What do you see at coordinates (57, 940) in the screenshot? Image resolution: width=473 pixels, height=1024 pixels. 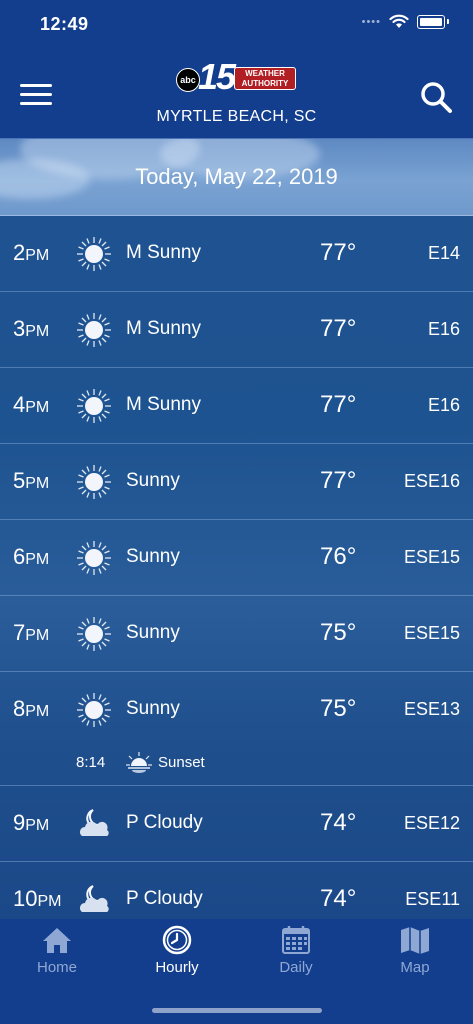 I see `home-icon` at bounding box center [57, 940].